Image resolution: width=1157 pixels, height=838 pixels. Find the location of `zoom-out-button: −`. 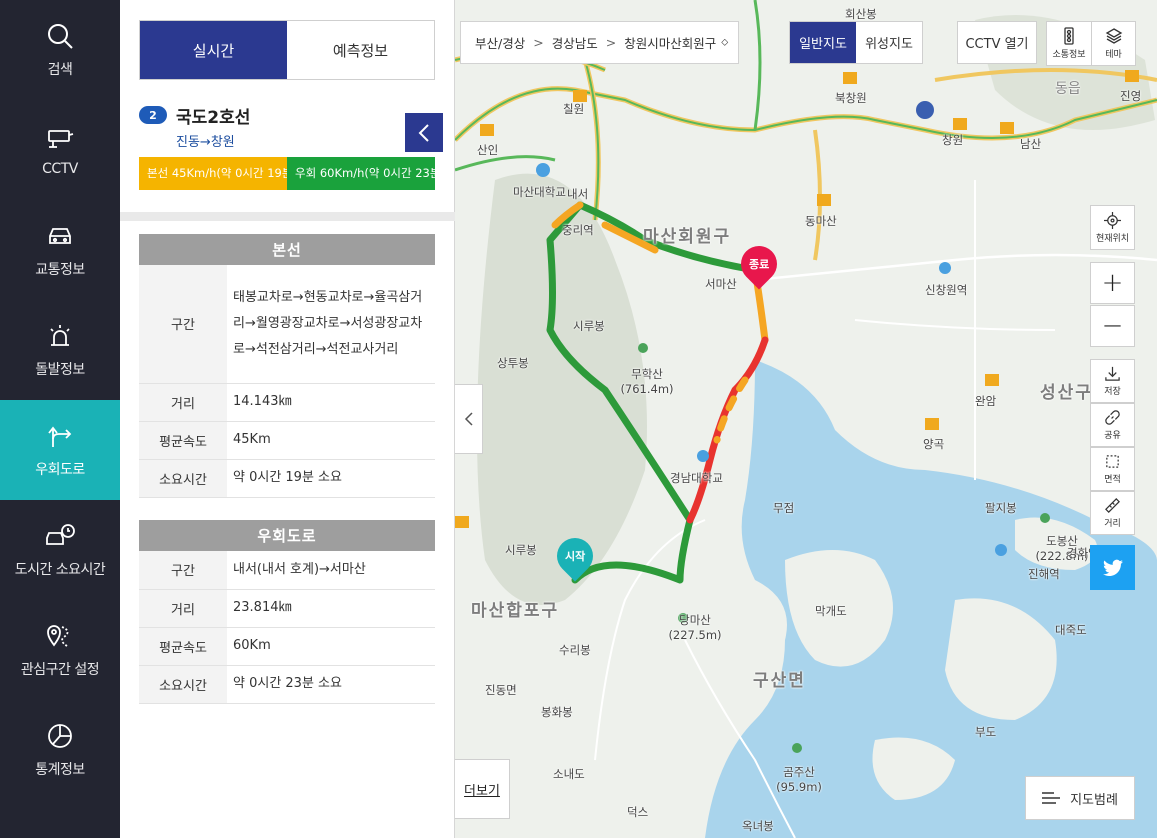

zoom-out-button: − is located at coordinates (1112, 326).